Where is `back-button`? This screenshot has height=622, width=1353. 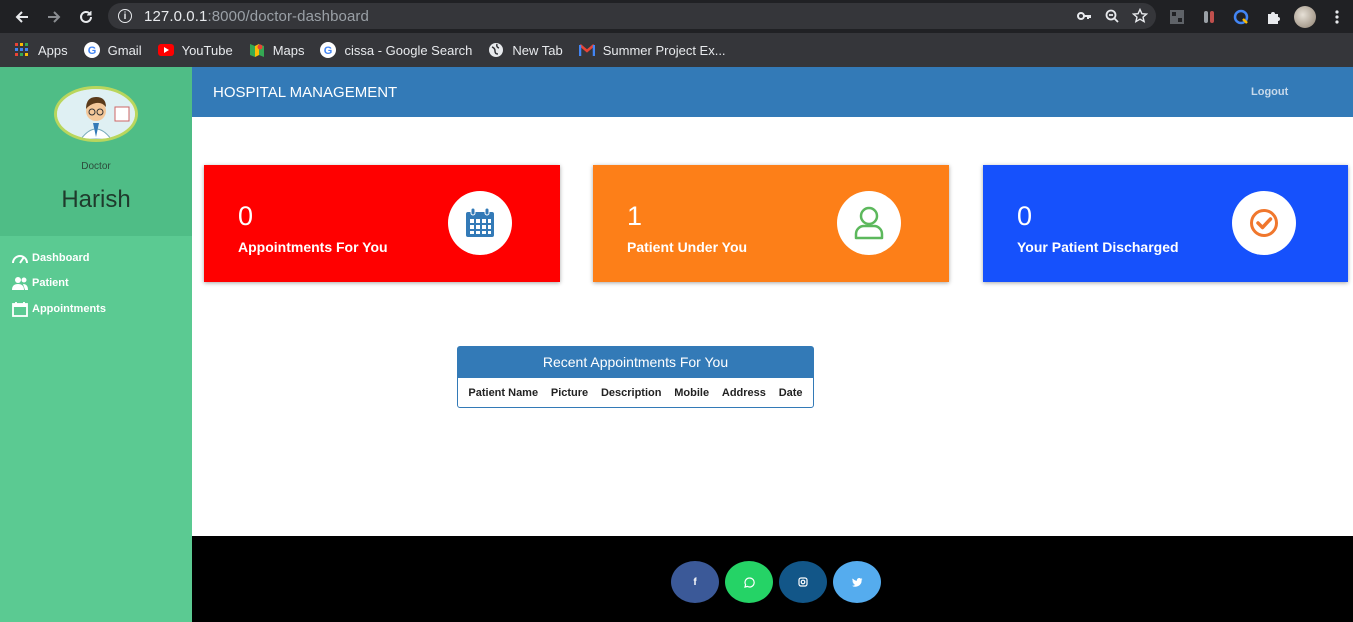 back-button is located at coordinates (22, 16).